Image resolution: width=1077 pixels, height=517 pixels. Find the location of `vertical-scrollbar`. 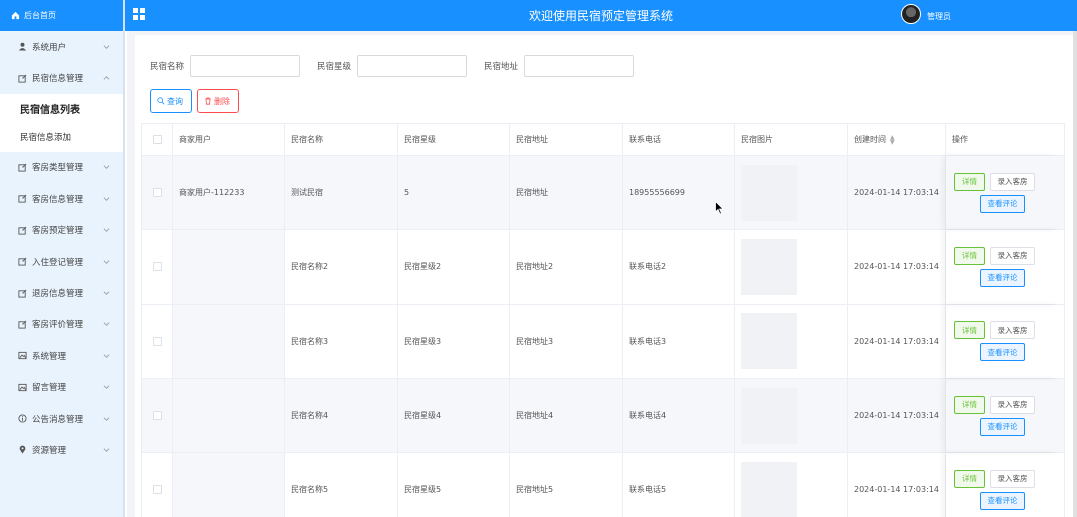

vertical-scrollbar is located at coordinates (1075, 274).